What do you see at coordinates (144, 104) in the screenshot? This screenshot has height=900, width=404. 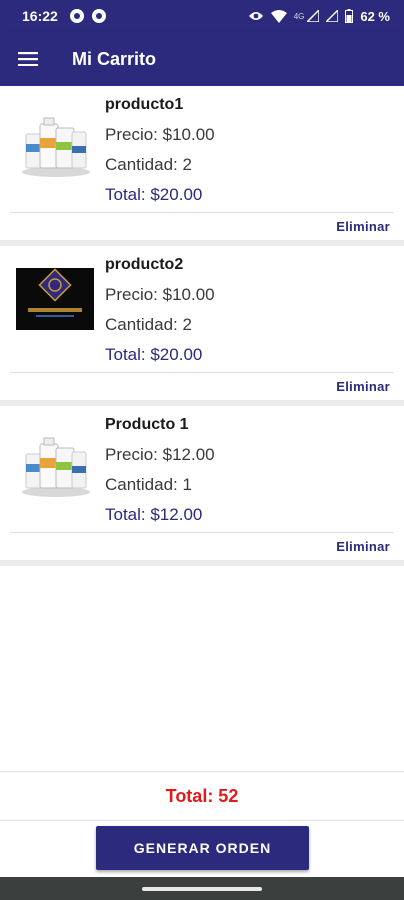 I see `product-name: producto1` at bounding box center [144, 104].